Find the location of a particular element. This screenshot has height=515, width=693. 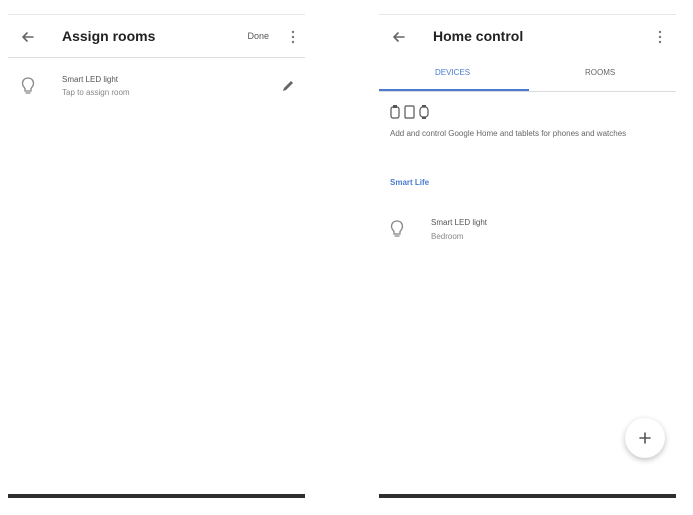

add-device-fab is located at coordinates (645, 438).